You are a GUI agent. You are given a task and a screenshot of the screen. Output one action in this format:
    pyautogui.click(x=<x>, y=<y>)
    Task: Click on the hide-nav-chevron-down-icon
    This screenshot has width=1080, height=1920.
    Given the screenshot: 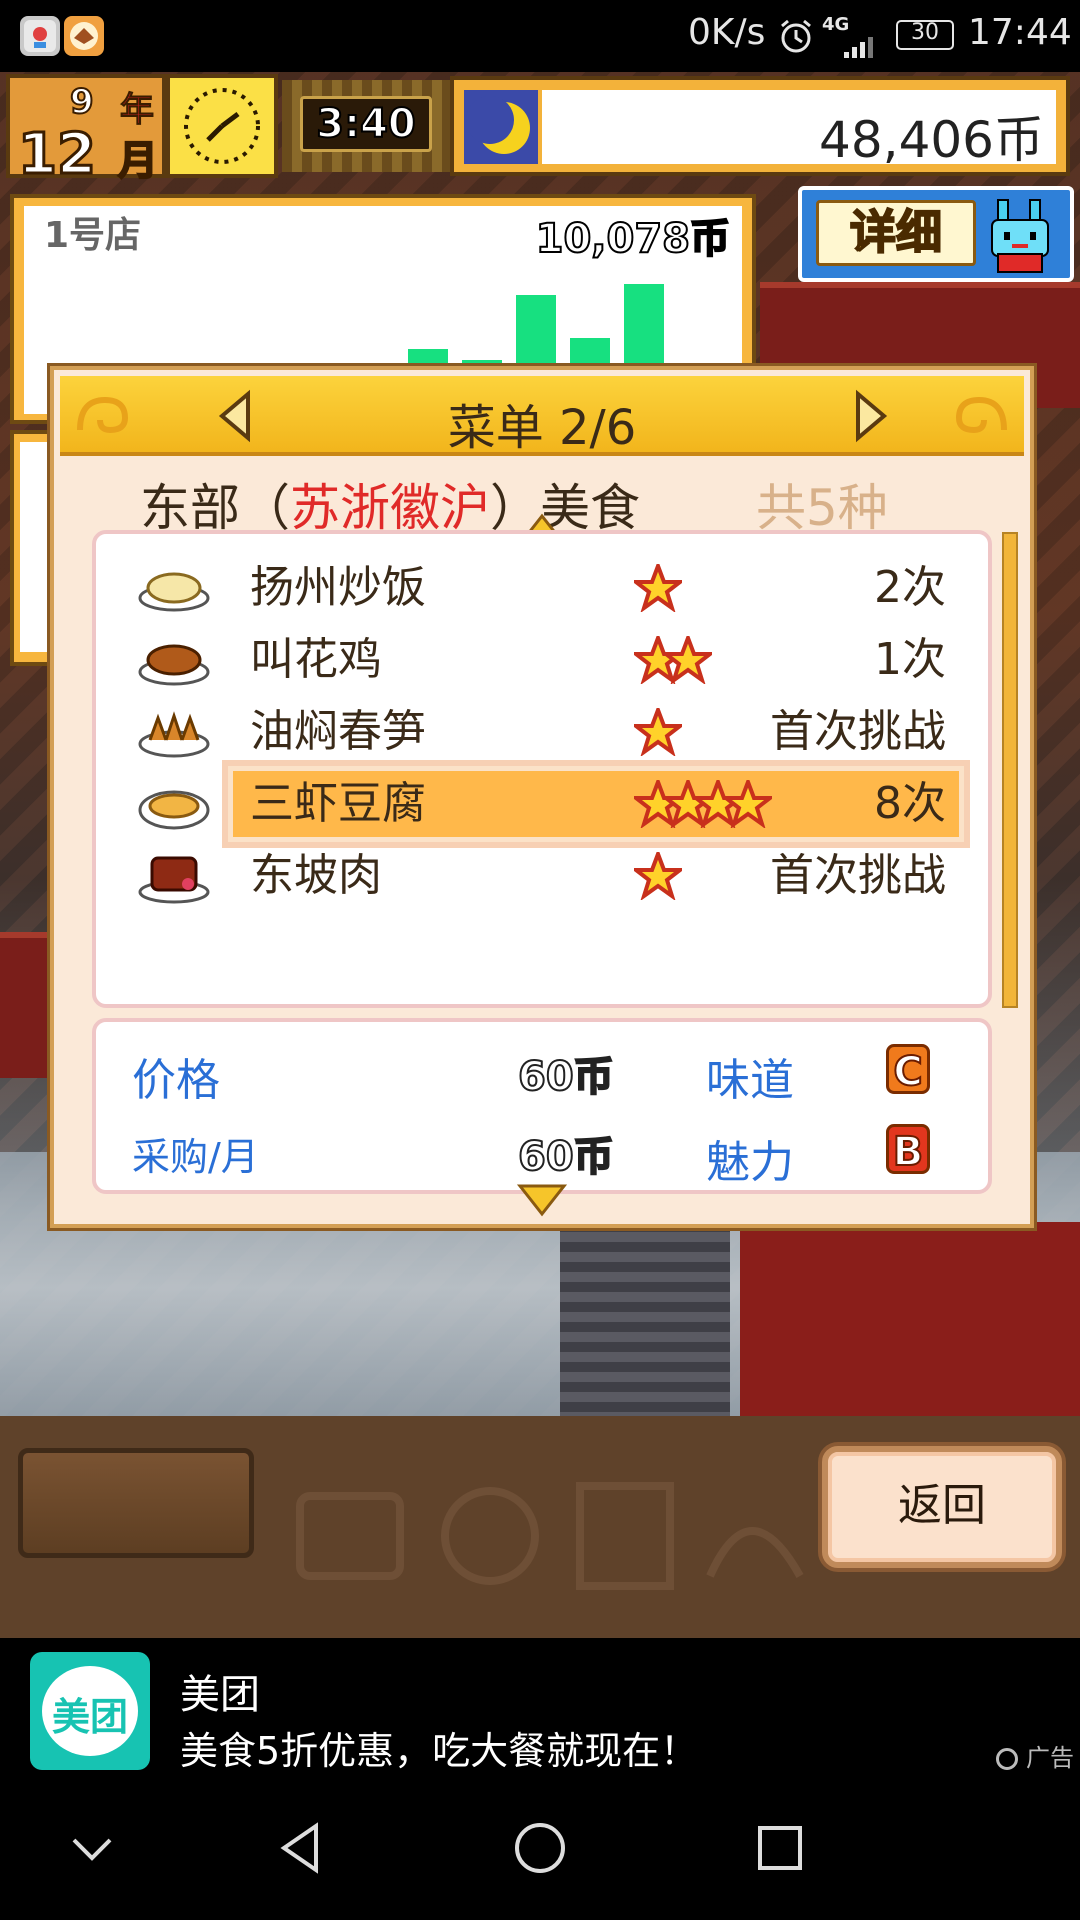 What is the action you would take?
    pyautogui.click(x=92, y=1848)
    